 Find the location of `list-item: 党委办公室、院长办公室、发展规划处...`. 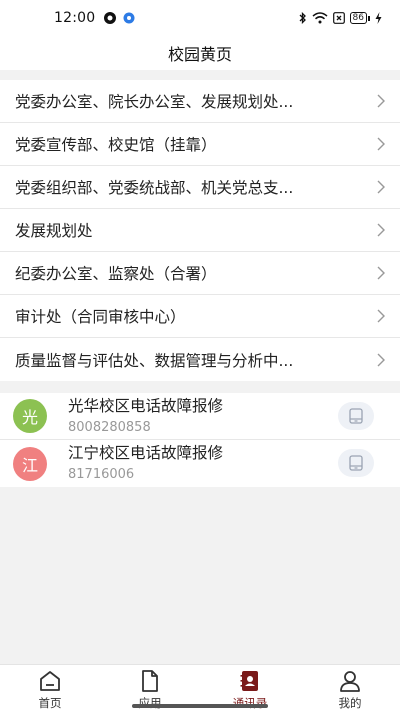

list-item: 党委办公室、院长办公室、发展规划处... is located at coordinates (200, 101).